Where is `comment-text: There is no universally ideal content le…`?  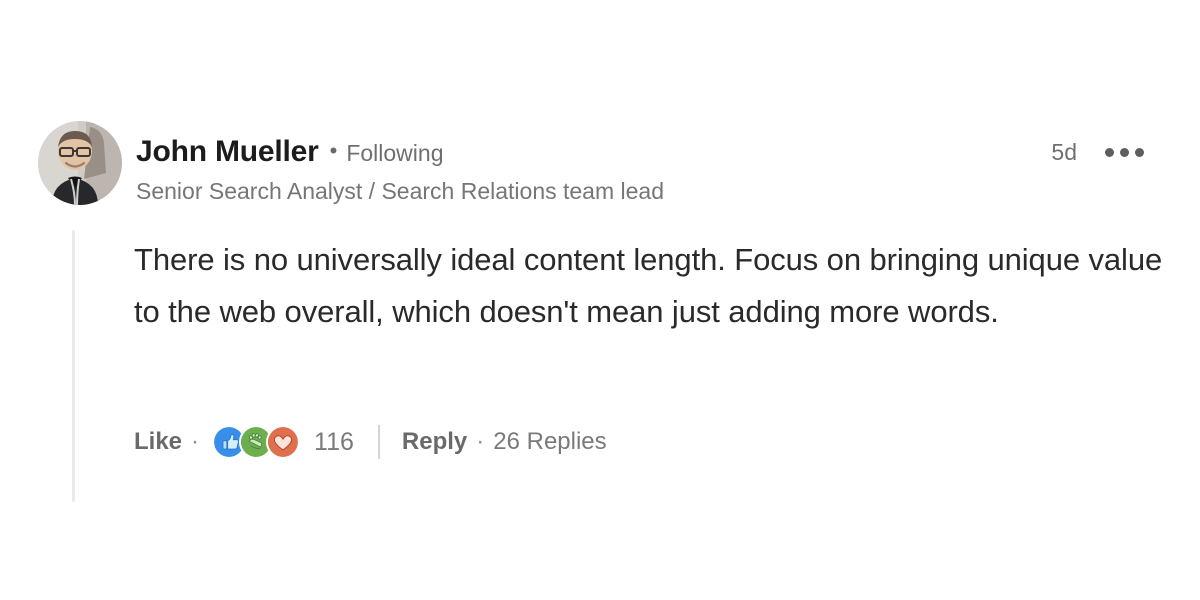 comment-text: There is no universally ideal content le… is located at coordinates (648, 285).